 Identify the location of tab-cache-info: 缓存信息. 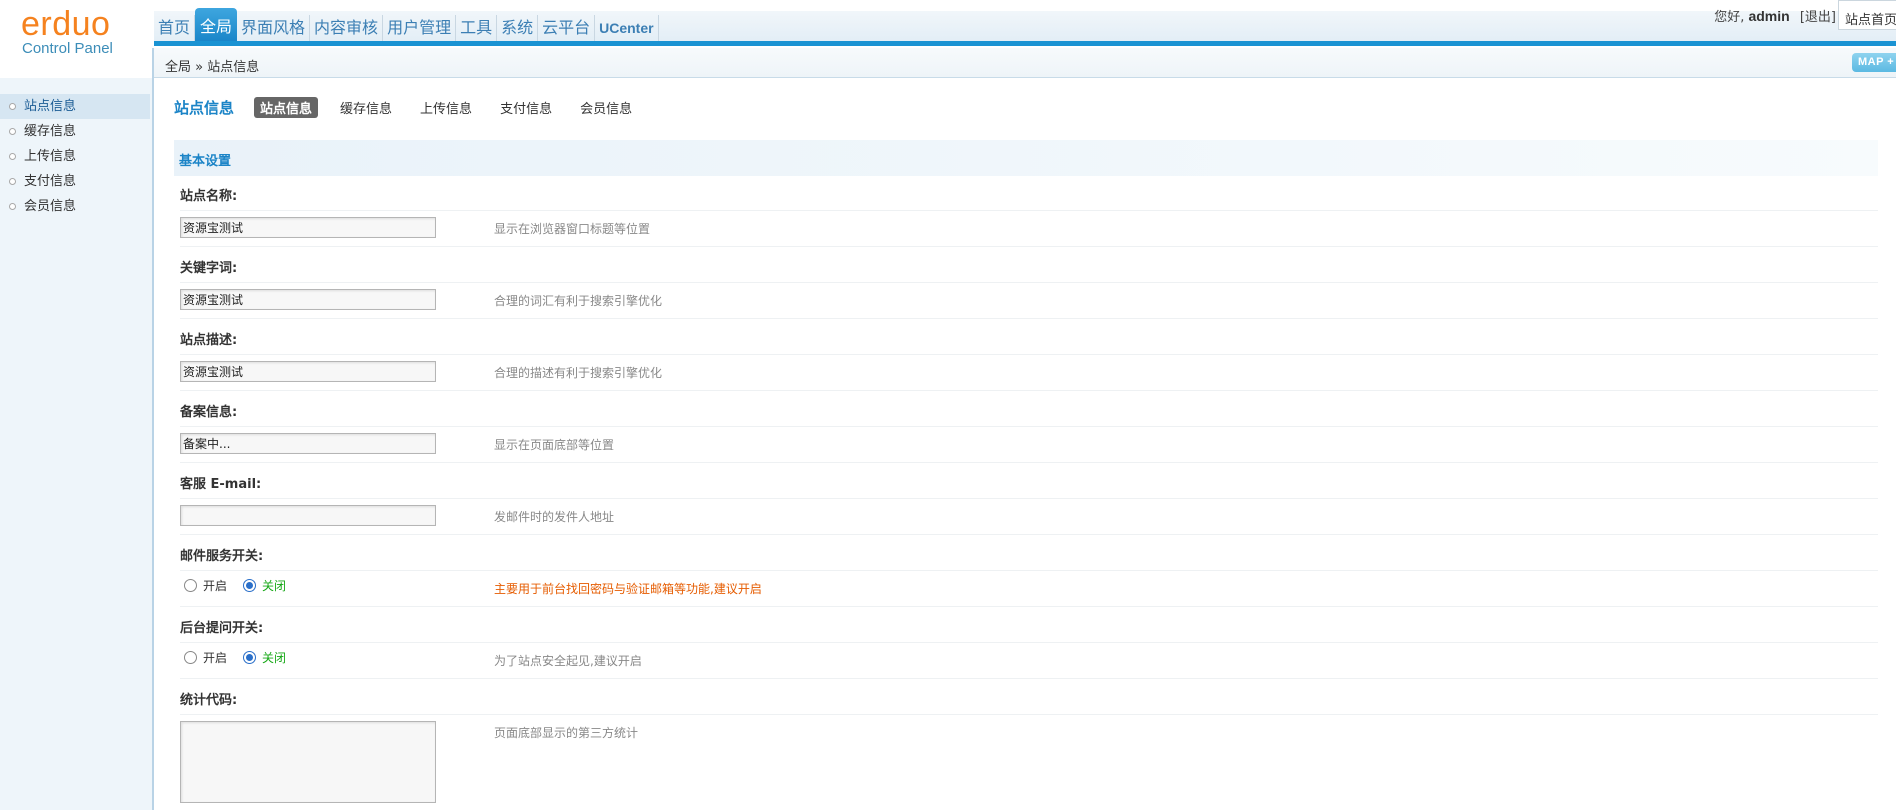
(366, 107).